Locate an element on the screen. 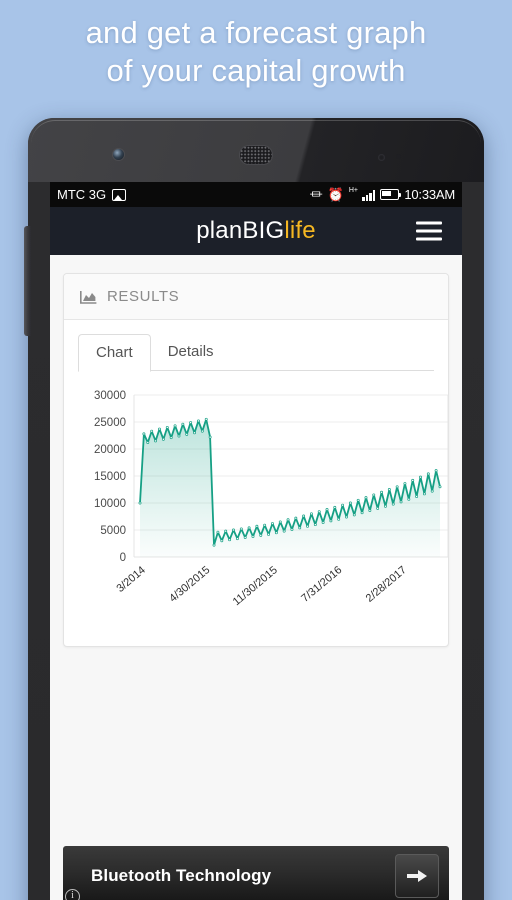 Image resolution: width=512 pixels, height=900 pixels. menu-icon is located at coordinates (429, 231).